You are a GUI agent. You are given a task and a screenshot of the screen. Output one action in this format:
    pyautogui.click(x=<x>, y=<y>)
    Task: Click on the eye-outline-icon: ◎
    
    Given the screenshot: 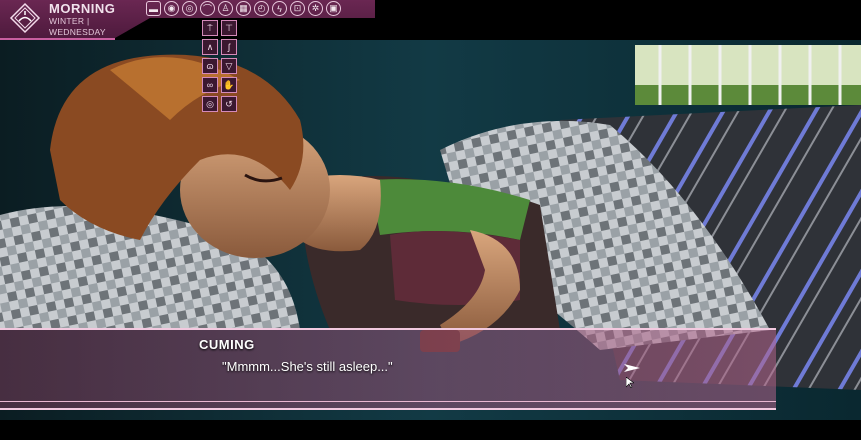 What is the action you would take?
    pyautogui.click(x=189, y=8)
    